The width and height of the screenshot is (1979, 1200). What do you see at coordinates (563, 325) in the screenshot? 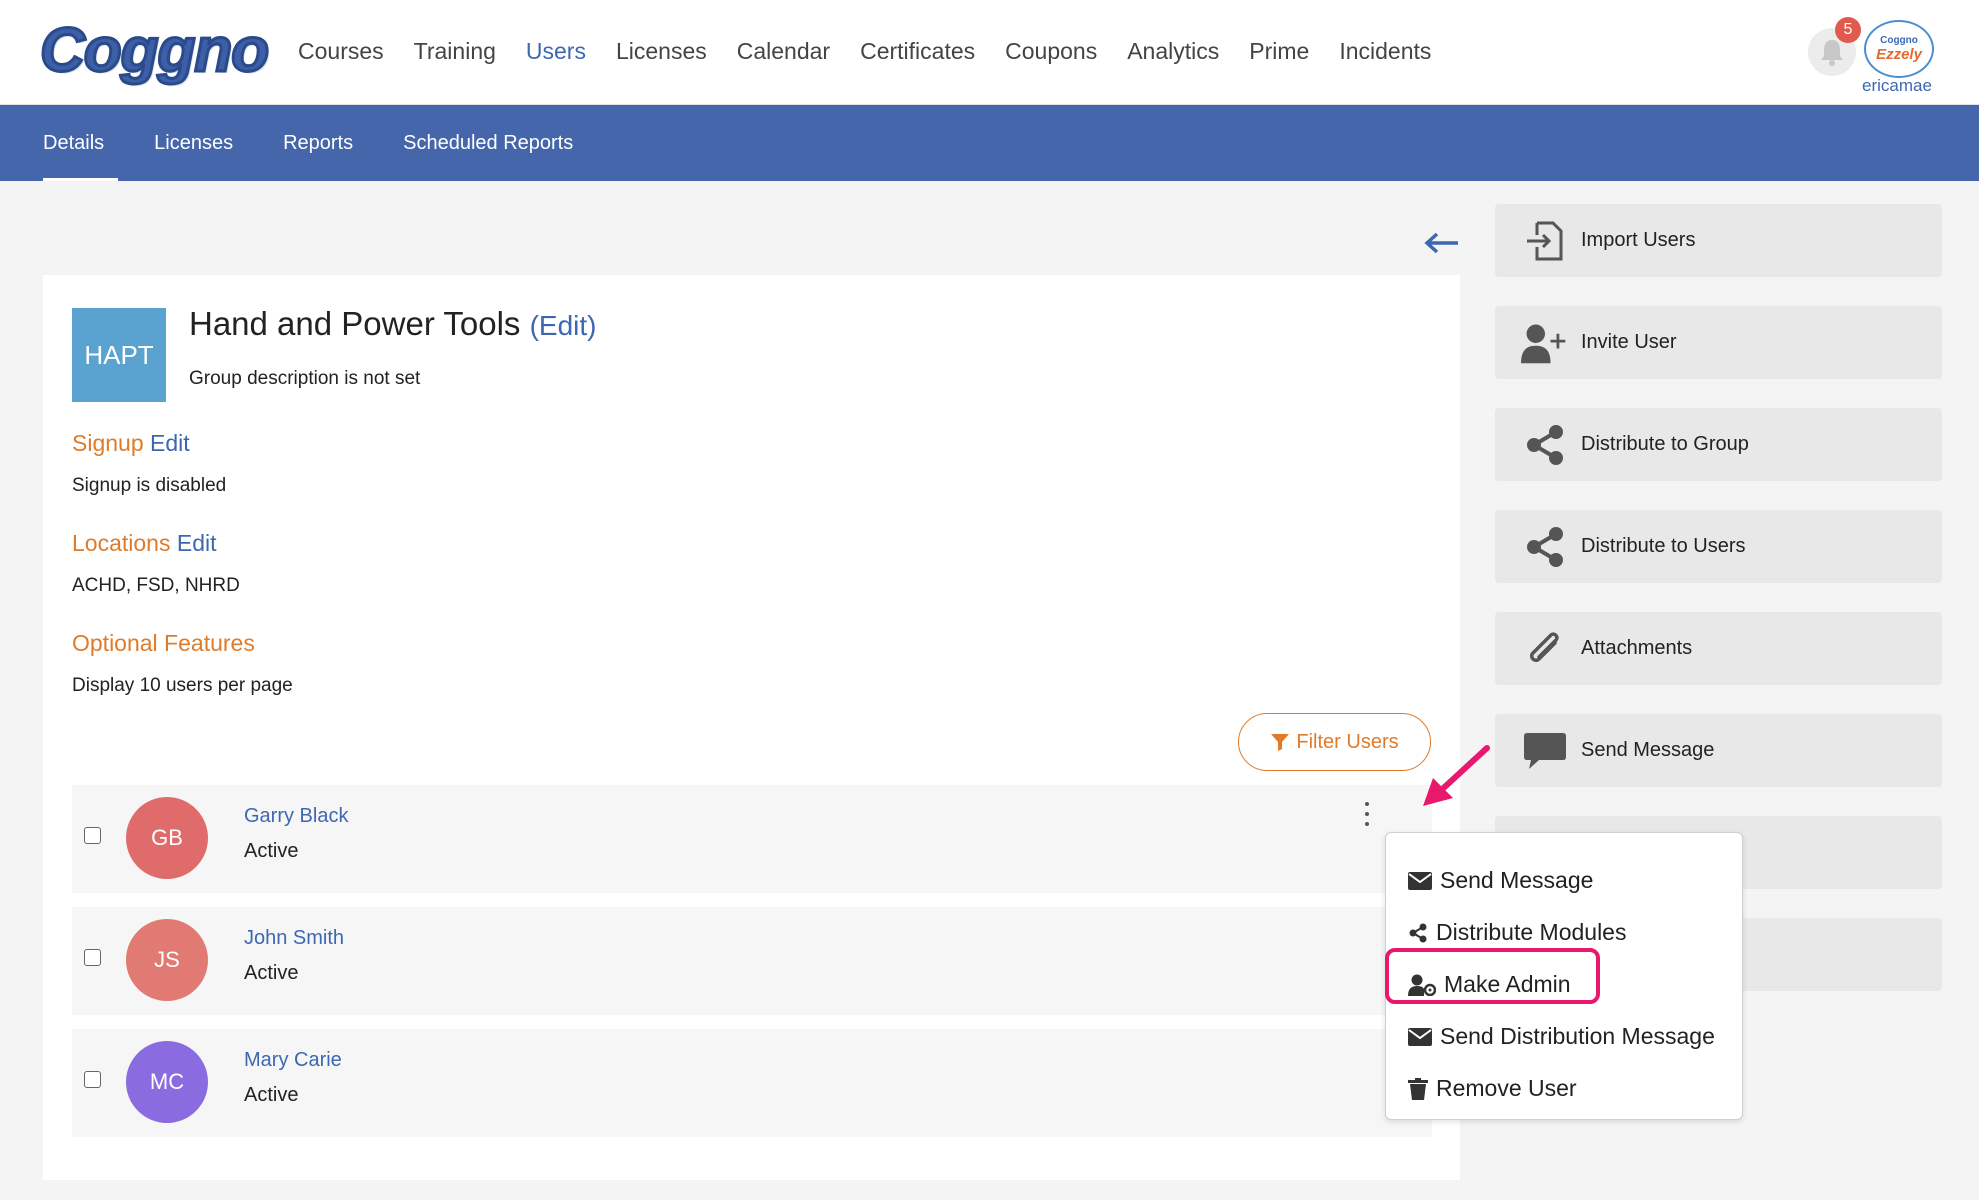
I see `edit-group-link: (Edit)` at bounding box center [563, 325].